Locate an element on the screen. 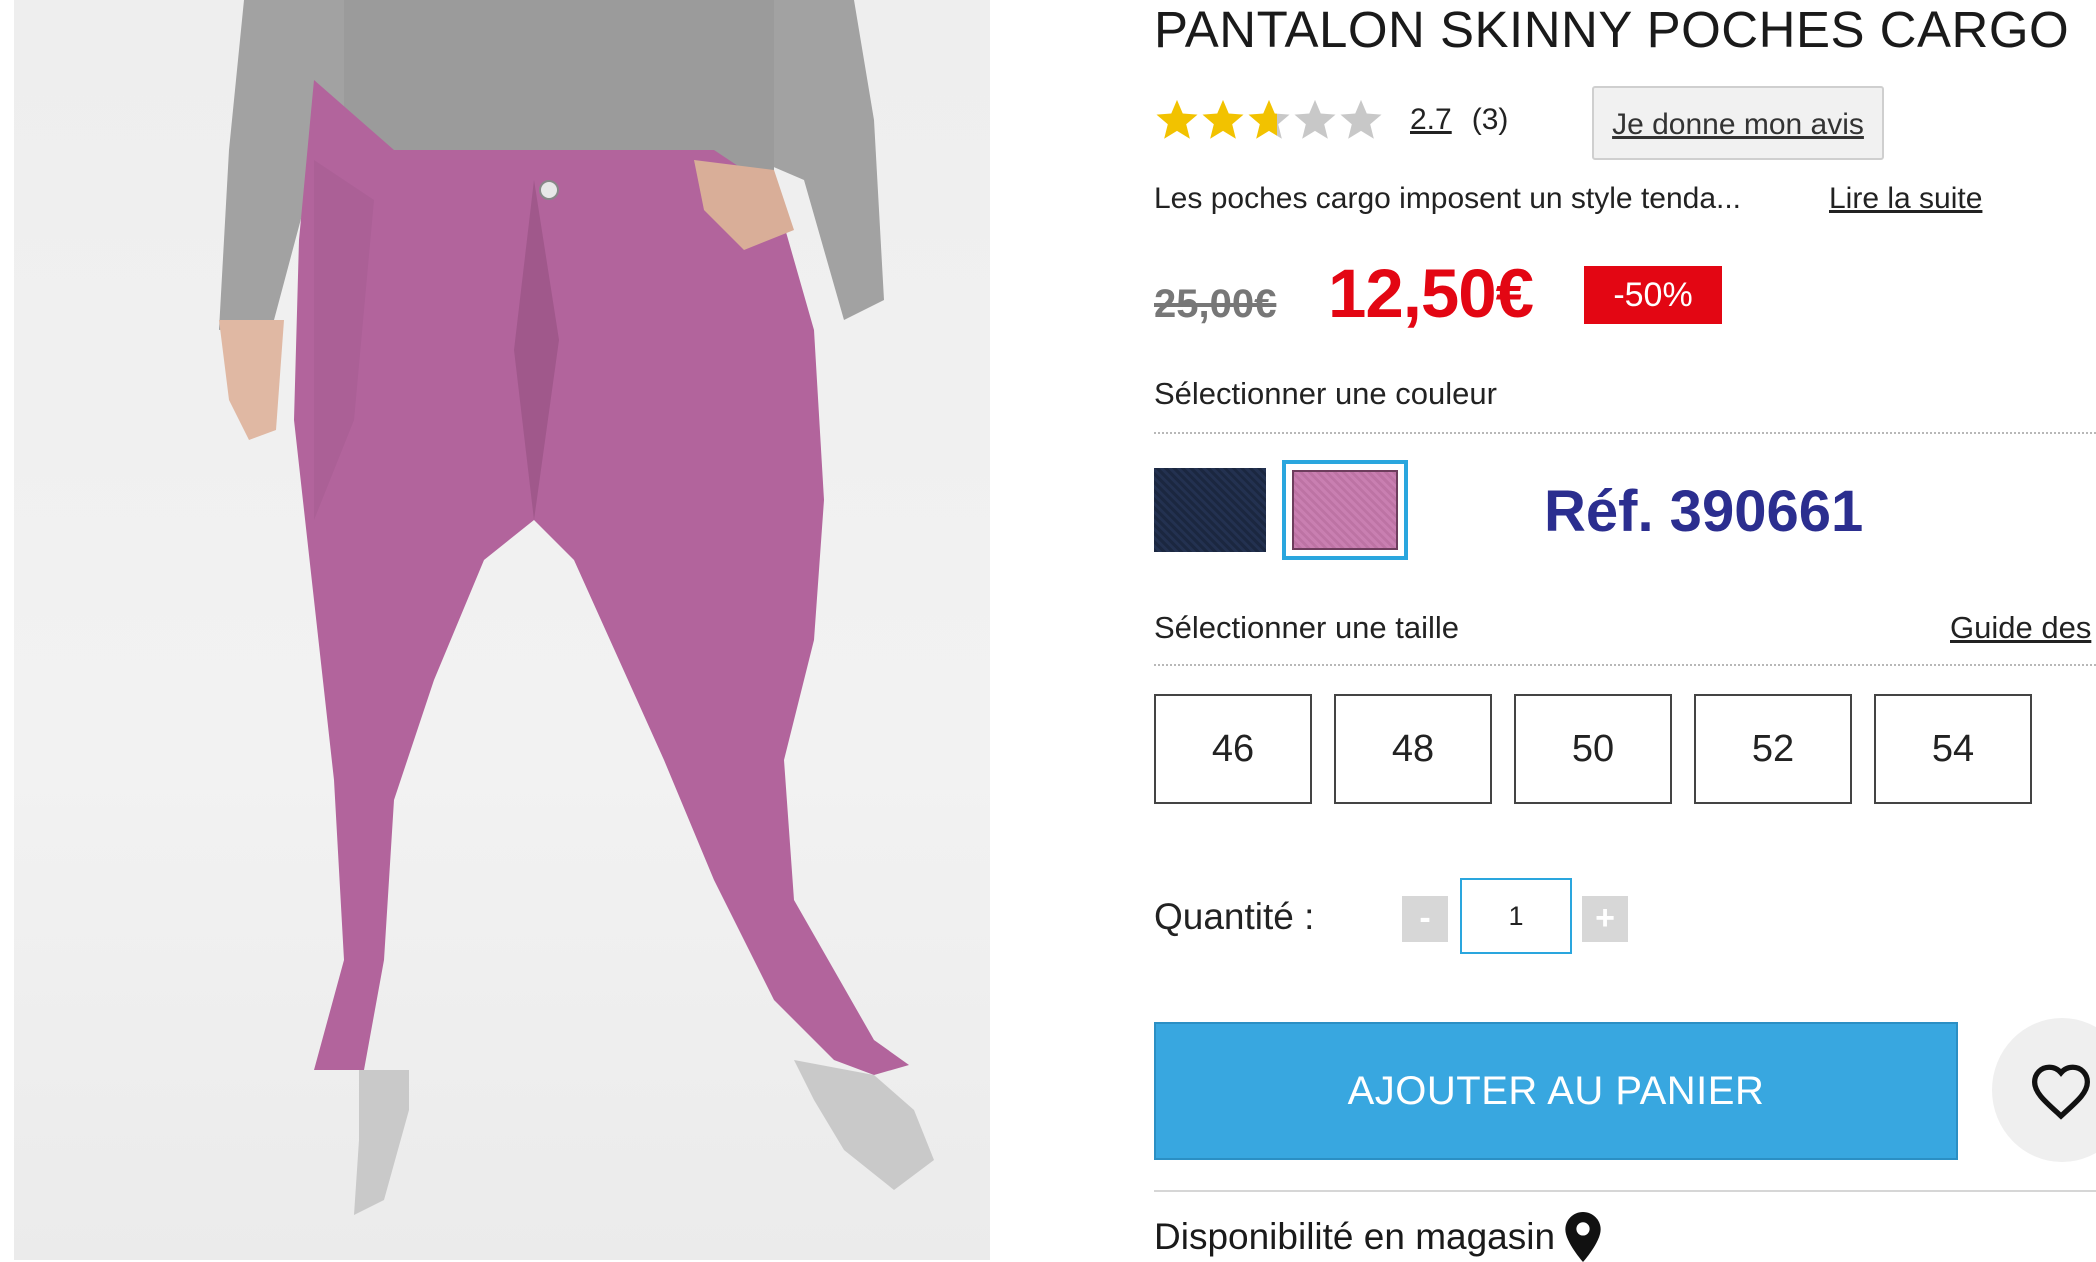  add-to-cart-button: AJOUTER AU PANIER is located at coordinates (1556, 1091).